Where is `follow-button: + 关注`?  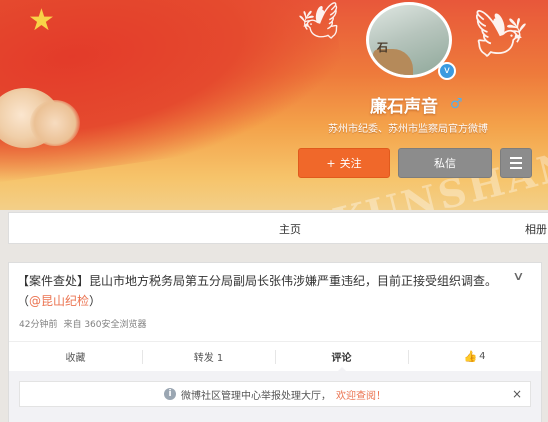 follow-button: + 关注 is located at coordinates (344, 163).